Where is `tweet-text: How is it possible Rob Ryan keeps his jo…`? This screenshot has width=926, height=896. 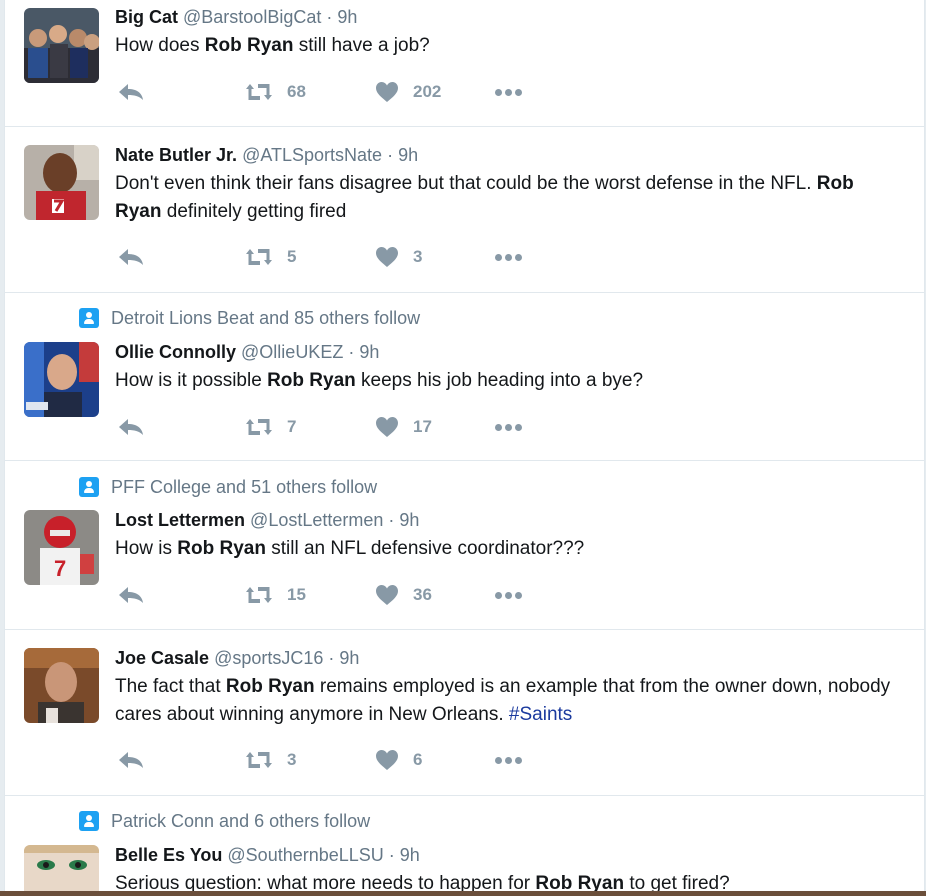 tweet-text: How is it possible Rob Ryan keeps his jo… is located at coordinates (510, 381).